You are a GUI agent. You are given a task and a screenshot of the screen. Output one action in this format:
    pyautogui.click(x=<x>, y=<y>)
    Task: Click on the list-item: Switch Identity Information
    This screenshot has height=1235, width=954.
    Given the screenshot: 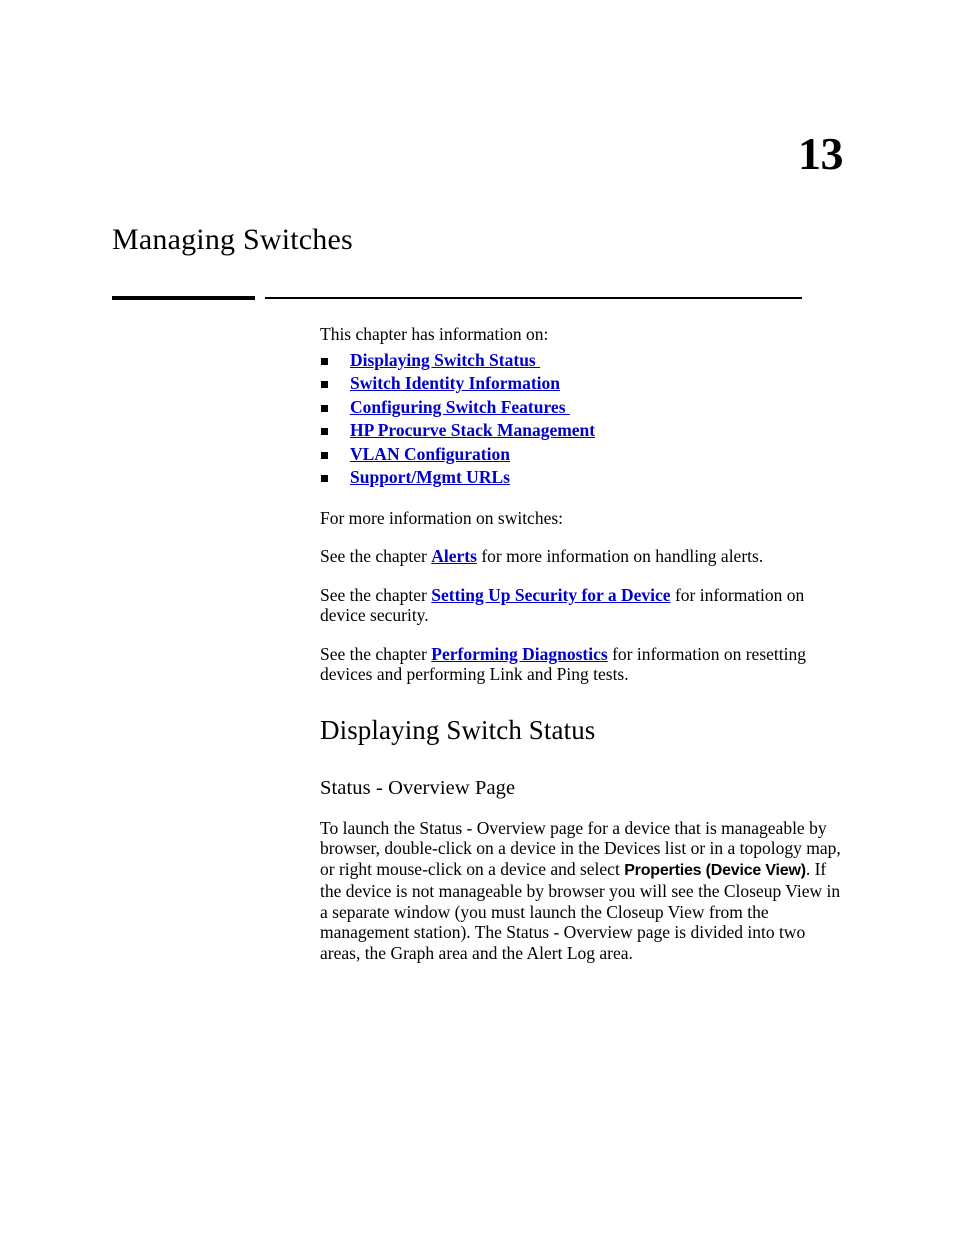 What is the action you would take?
    pyautogui.click(x=582, y=384)
    